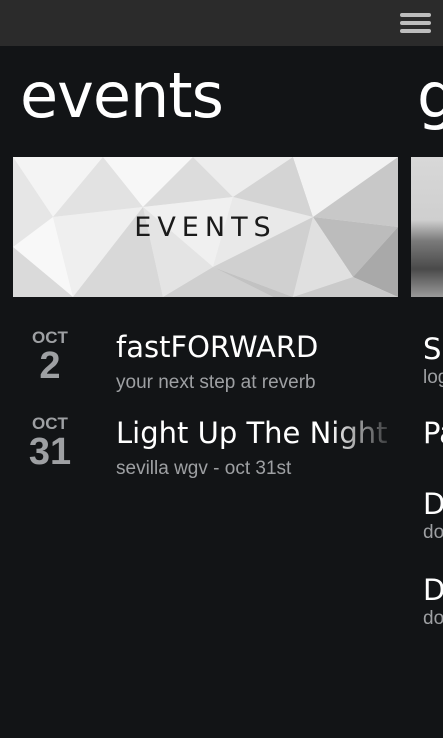 This screenshot has height=738, width=443. What do you see at coordinates (50, 452) in the screenshot?
I see `event-day: 31` at bounding box center [50, 452].